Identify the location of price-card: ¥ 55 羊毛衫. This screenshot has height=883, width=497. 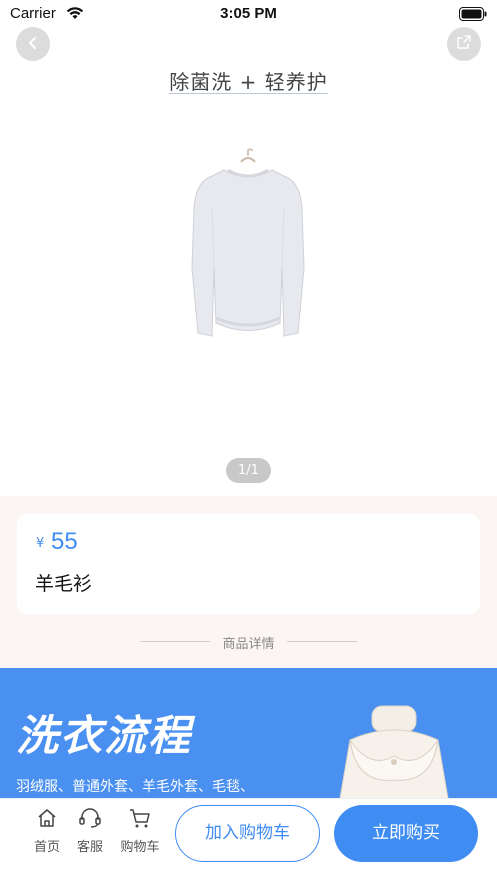
(248, 564).